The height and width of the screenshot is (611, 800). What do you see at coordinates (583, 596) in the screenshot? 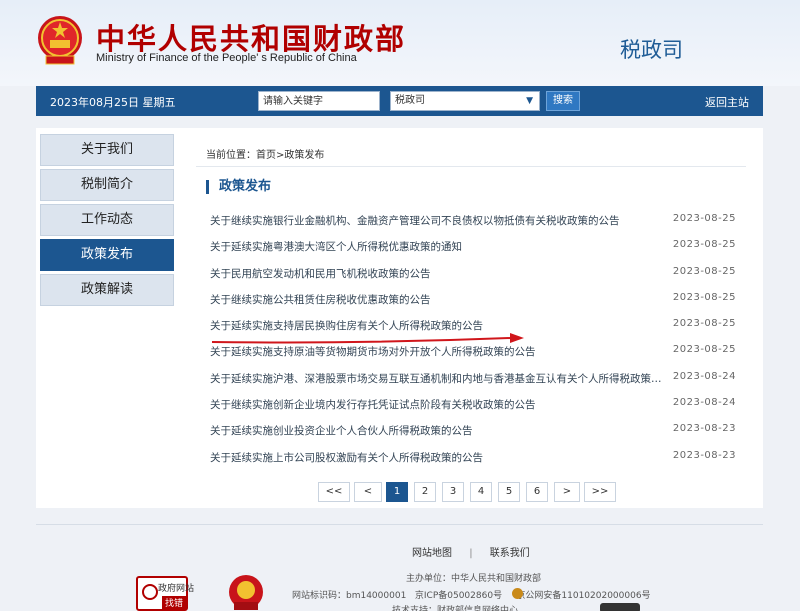
I see `police-record: 京公网安备11010202000006号` at bounding box center [583, 596].